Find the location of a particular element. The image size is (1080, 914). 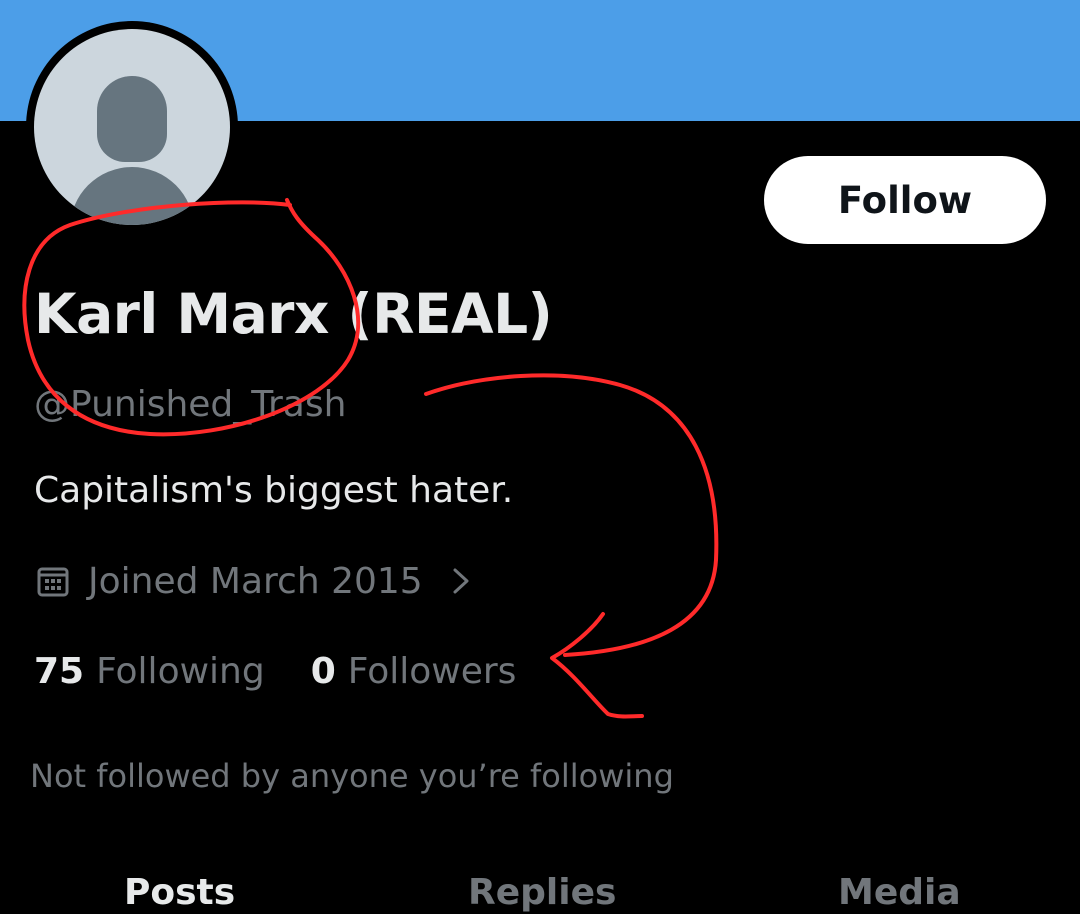

default-avatar-icon is located at coordinates (132, 119).